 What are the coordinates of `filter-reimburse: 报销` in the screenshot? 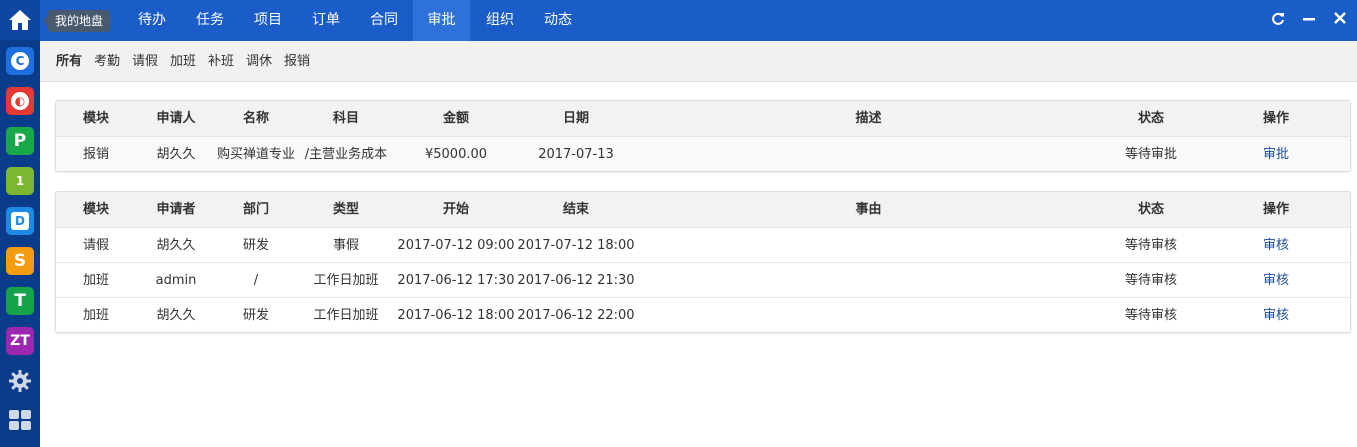 It's located at (297, 61).